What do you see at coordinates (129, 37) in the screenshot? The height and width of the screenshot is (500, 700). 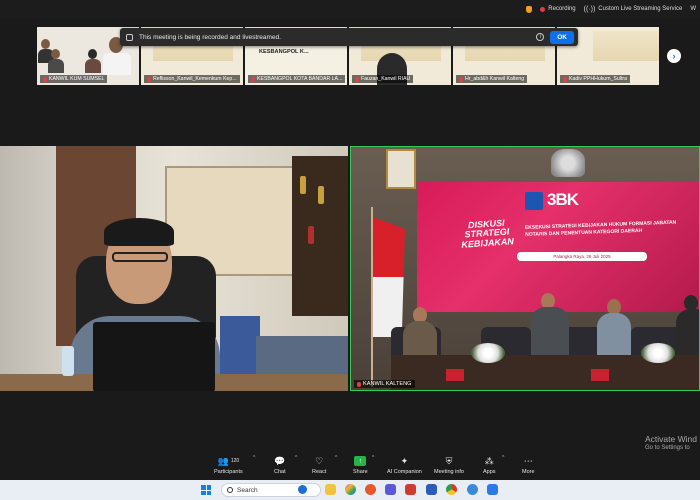 I see `recording-icon` at bounding box center [129, 37].